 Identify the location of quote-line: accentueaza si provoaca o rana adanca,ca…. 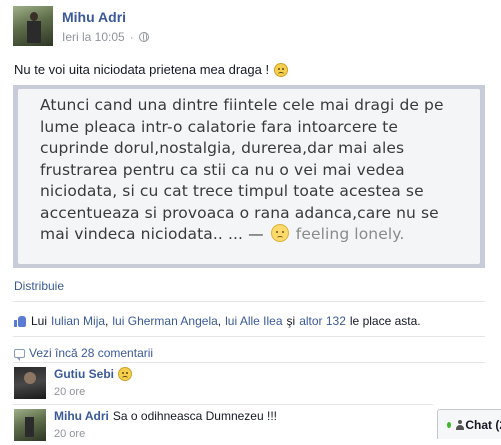
(239, 212).